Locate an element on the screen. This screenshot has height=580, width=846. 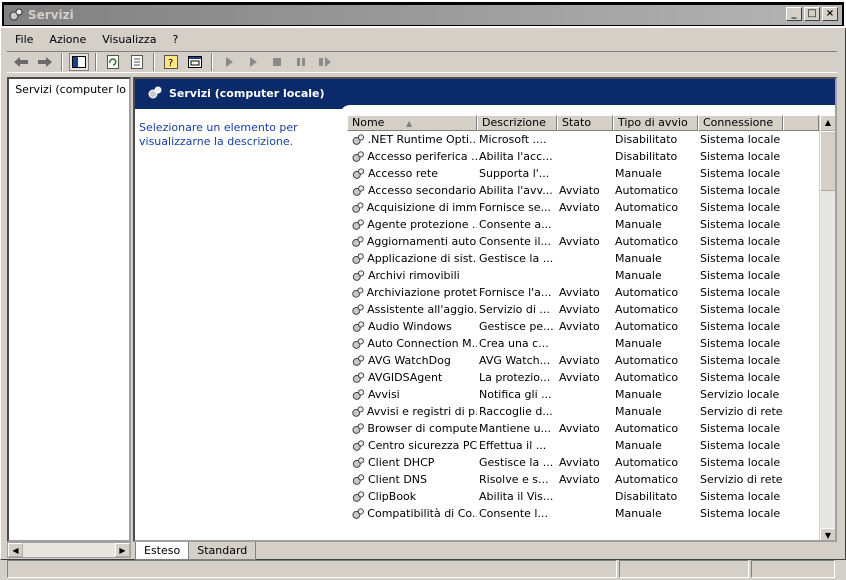
pause-button is located at coordinates (301, 62).